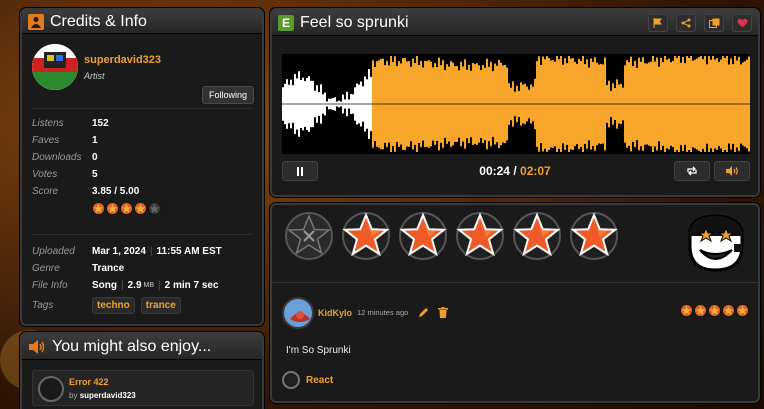 The height and width of the screenshot is (409, 764). I want to click on rate-clear-button, so click(309, 236).